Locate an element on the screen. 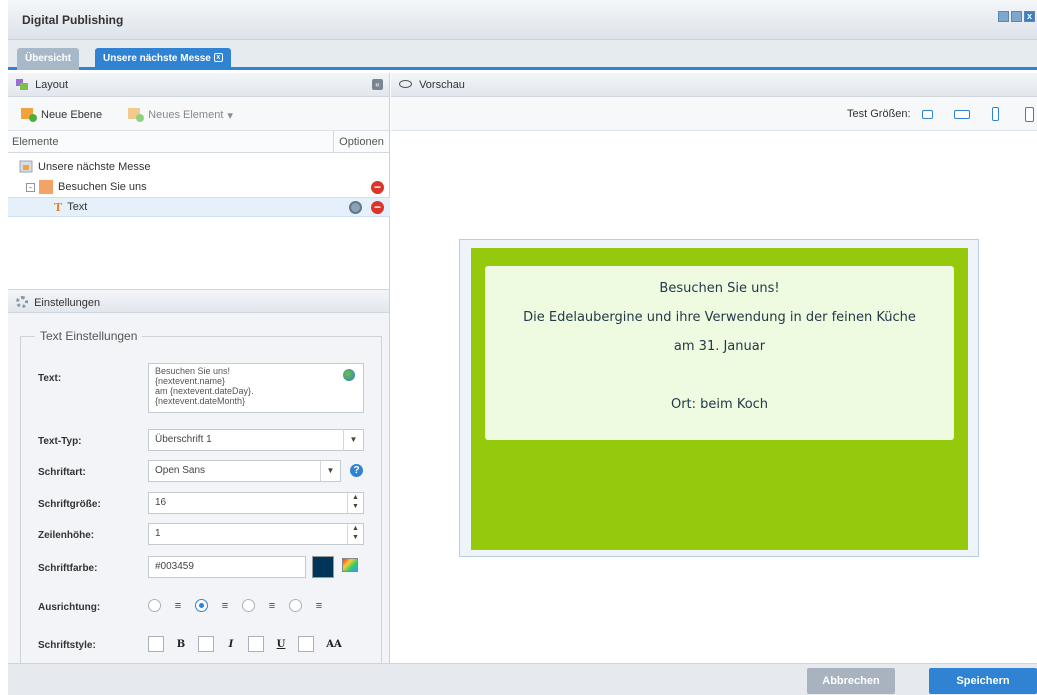  fontsize-label: Schriftgröße: is located at coordinates (69, 504).